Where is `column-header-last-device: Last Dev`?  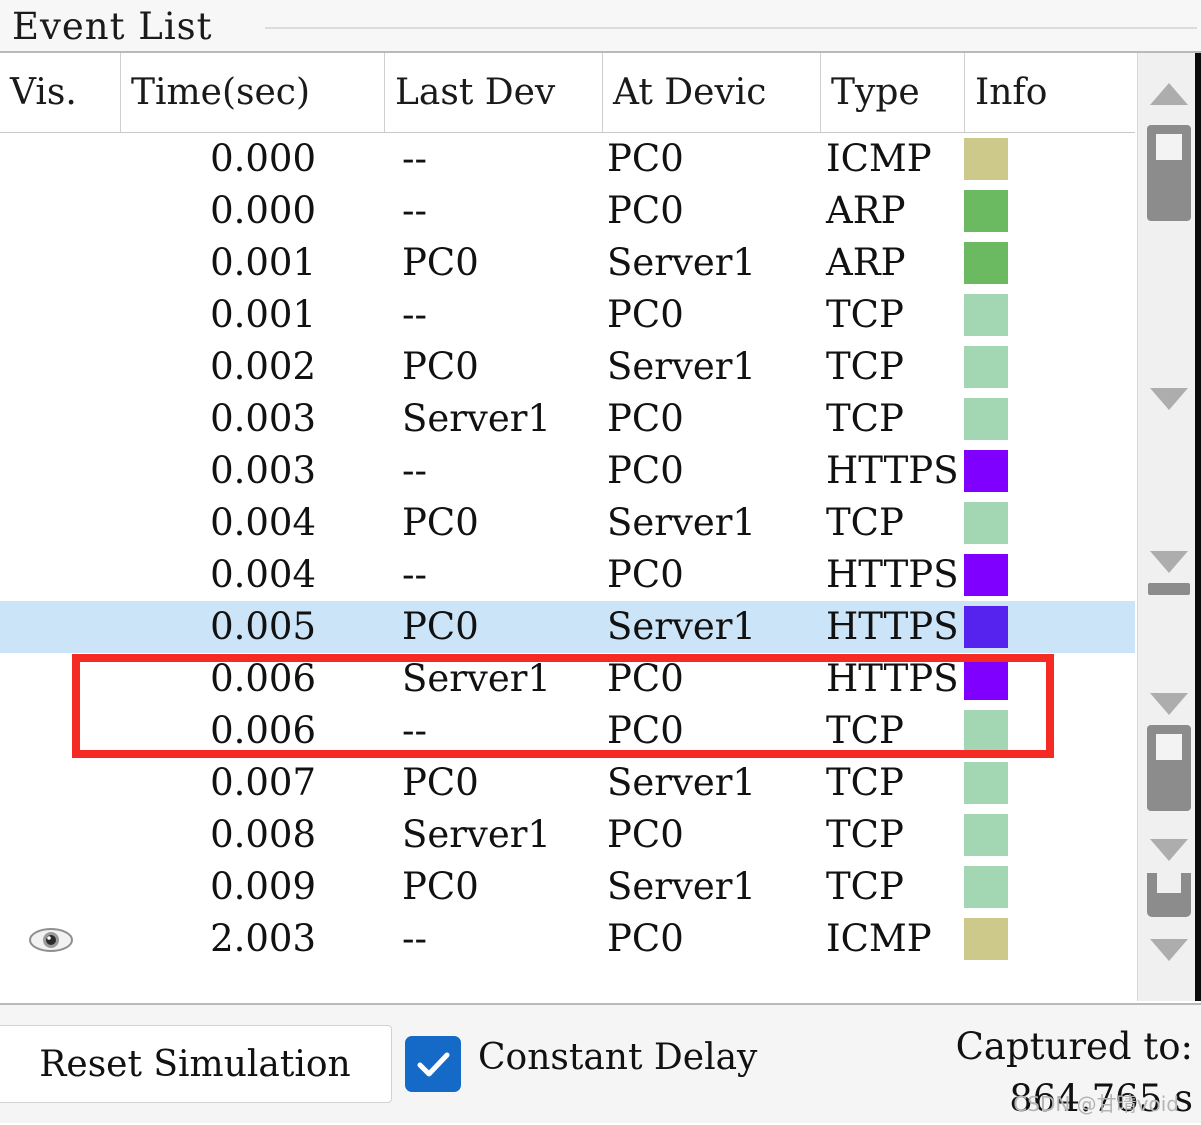 column-header-last-device: Last Dev is located at coordinates (493, 92).